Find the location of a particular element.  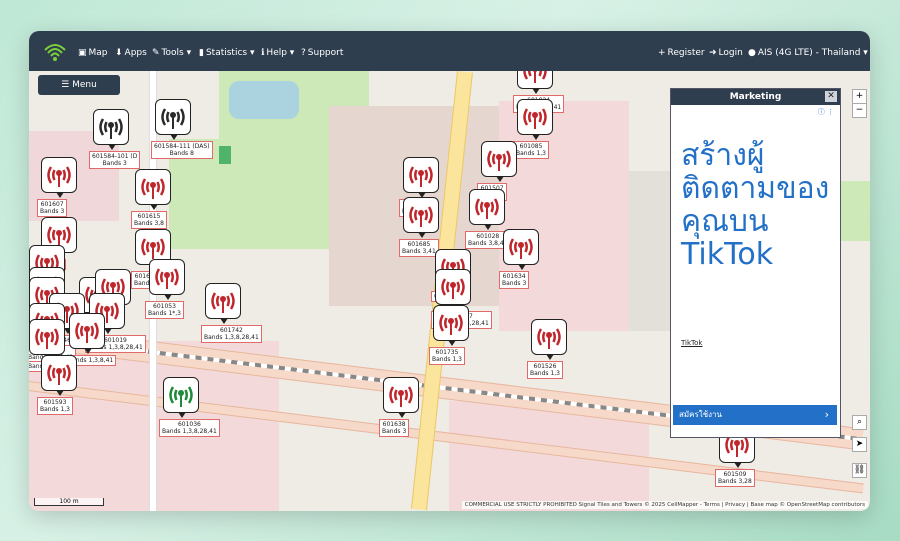

sign-in-icon: ➜ is located at coordinates (713, 53).